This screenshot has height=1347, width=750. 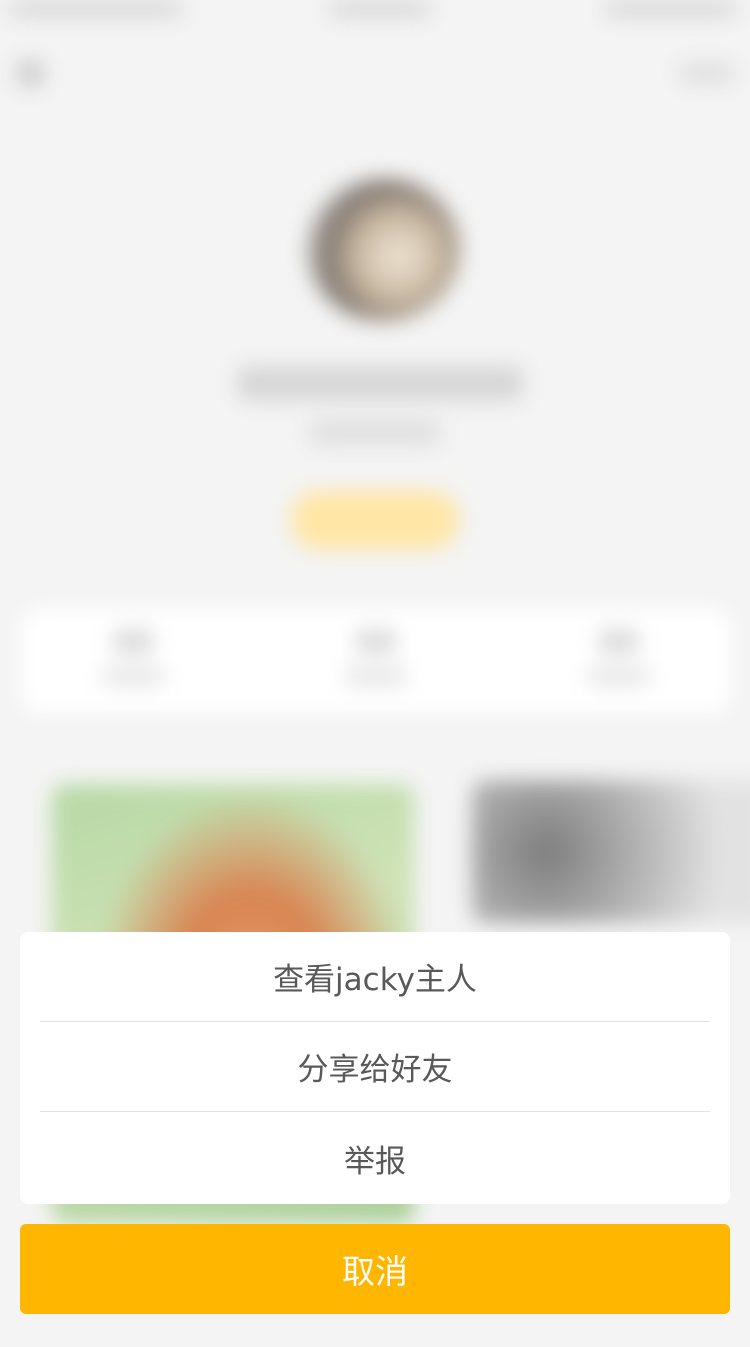 I want to click on stats-card, so click(x=376, y=660).